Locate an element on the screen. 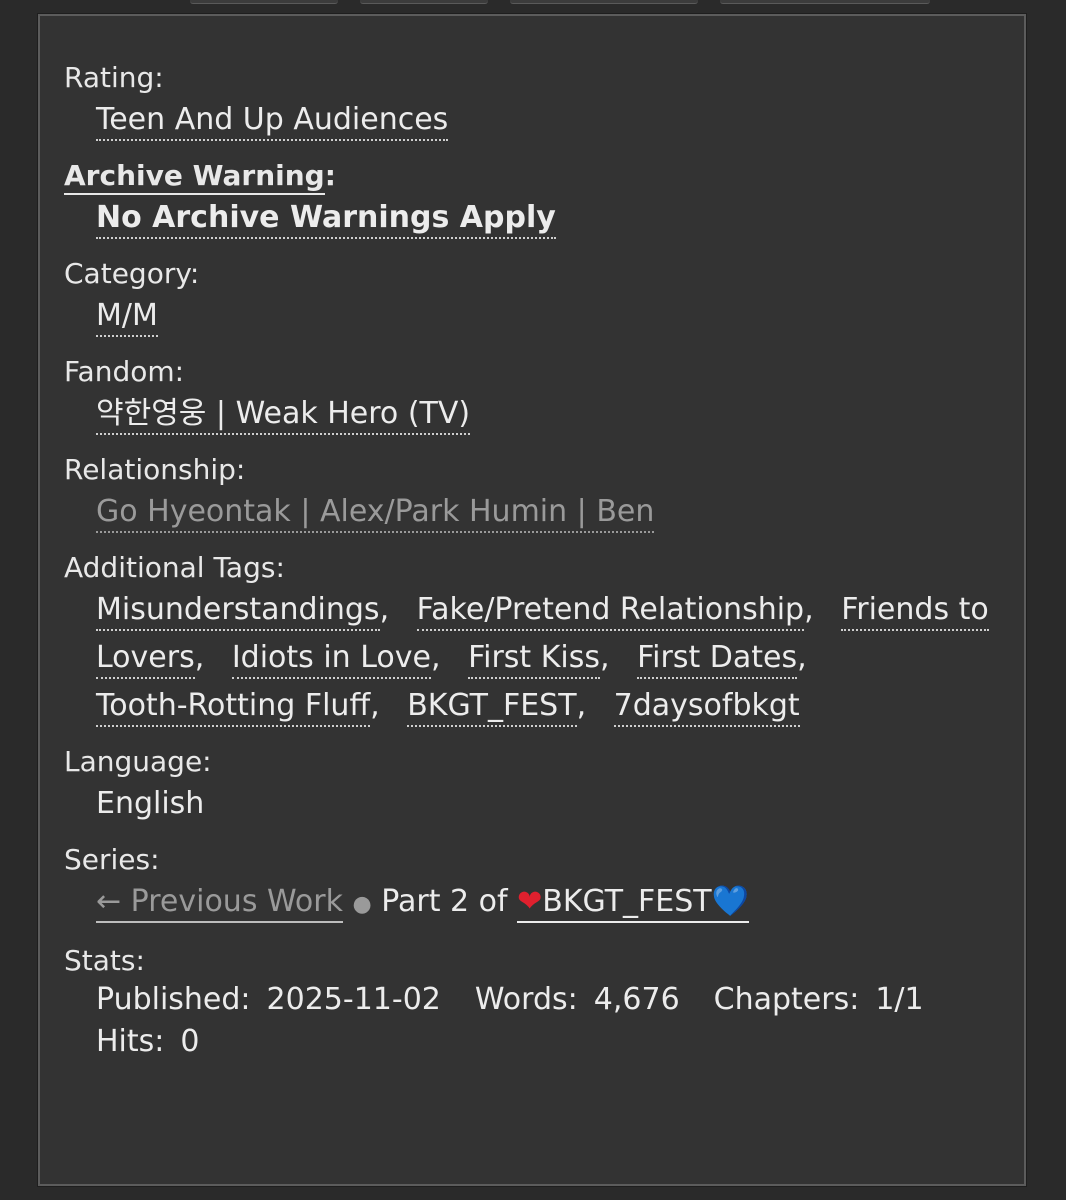  additional-tag: BKGT_FEST is located at coordinates (492, 707).